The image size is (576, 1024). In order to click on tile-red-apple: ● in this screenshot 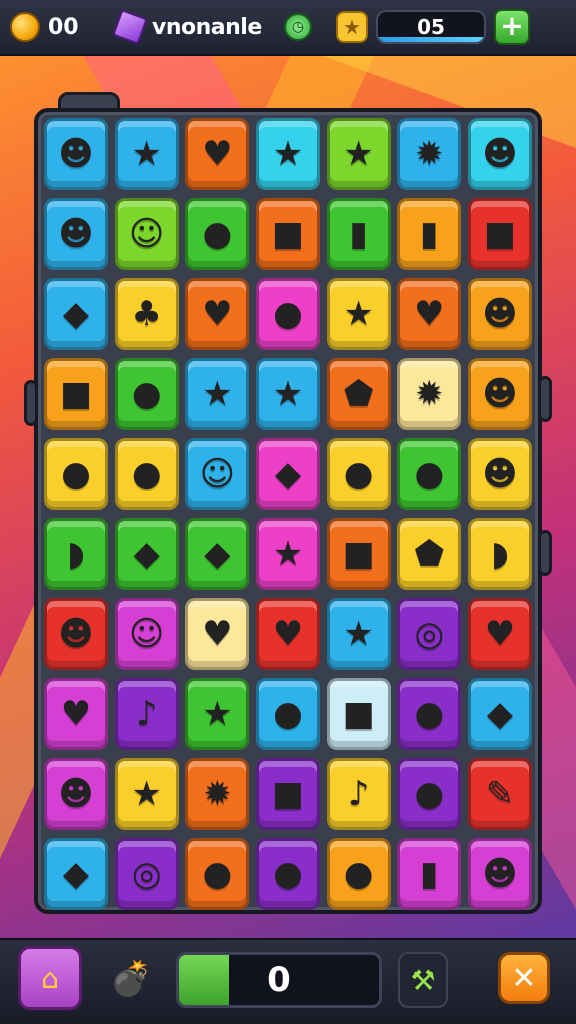, I will do `click(146, 394)`.